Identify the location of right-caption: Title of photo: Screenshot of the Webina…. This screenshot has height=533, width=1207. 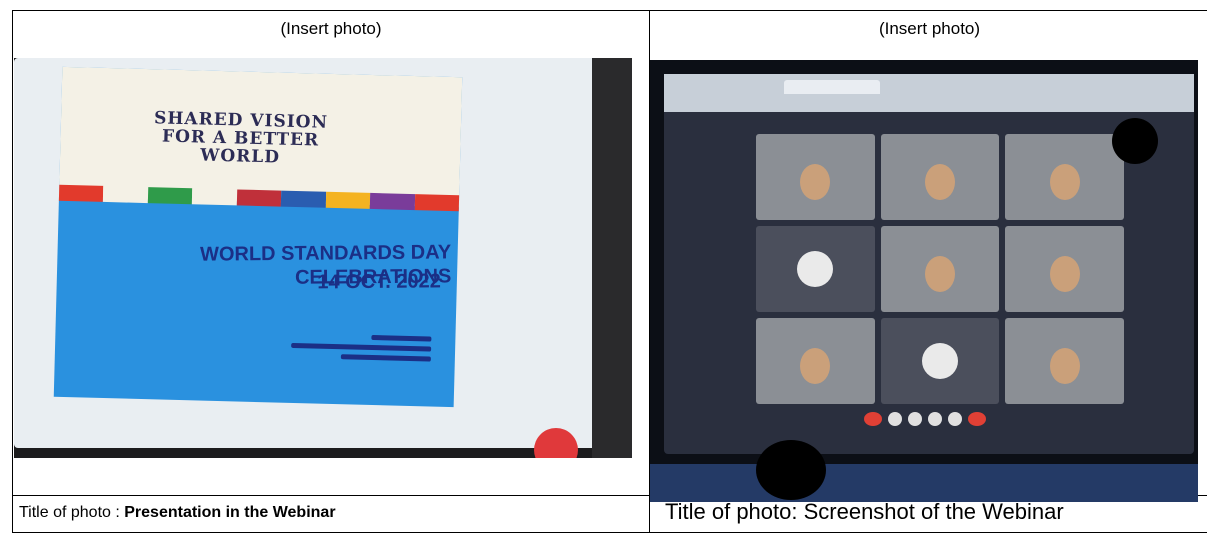
(864, 511).